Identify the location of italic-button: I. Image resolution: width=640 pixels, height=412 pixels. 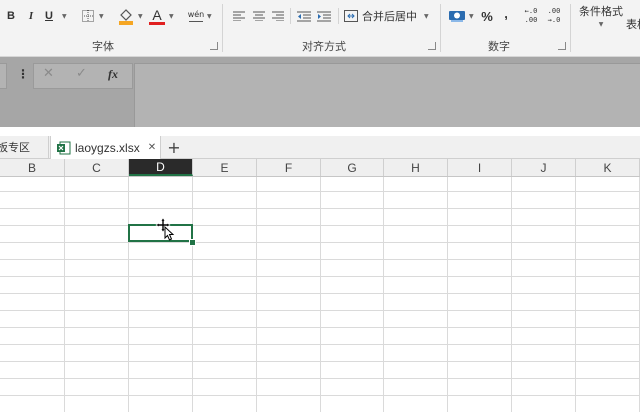
(31, 16).